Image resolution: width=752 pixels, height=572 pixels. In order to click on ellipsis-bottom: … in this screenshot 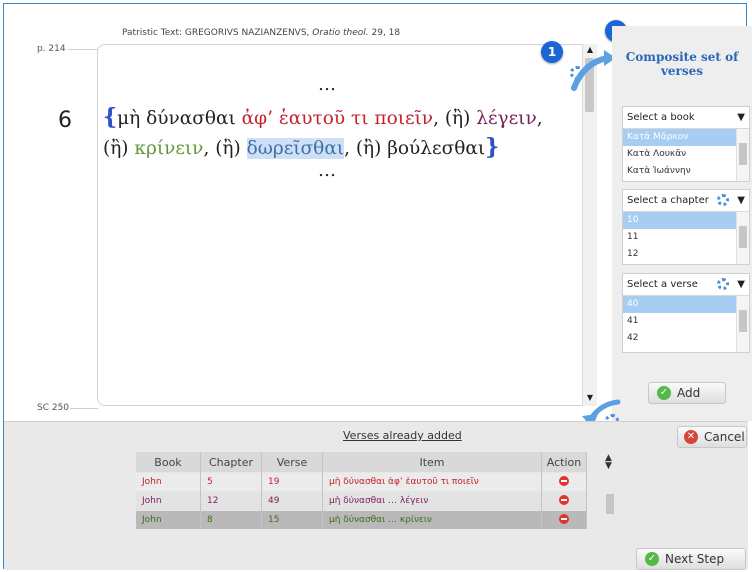, I will do `click(327, 170)`.